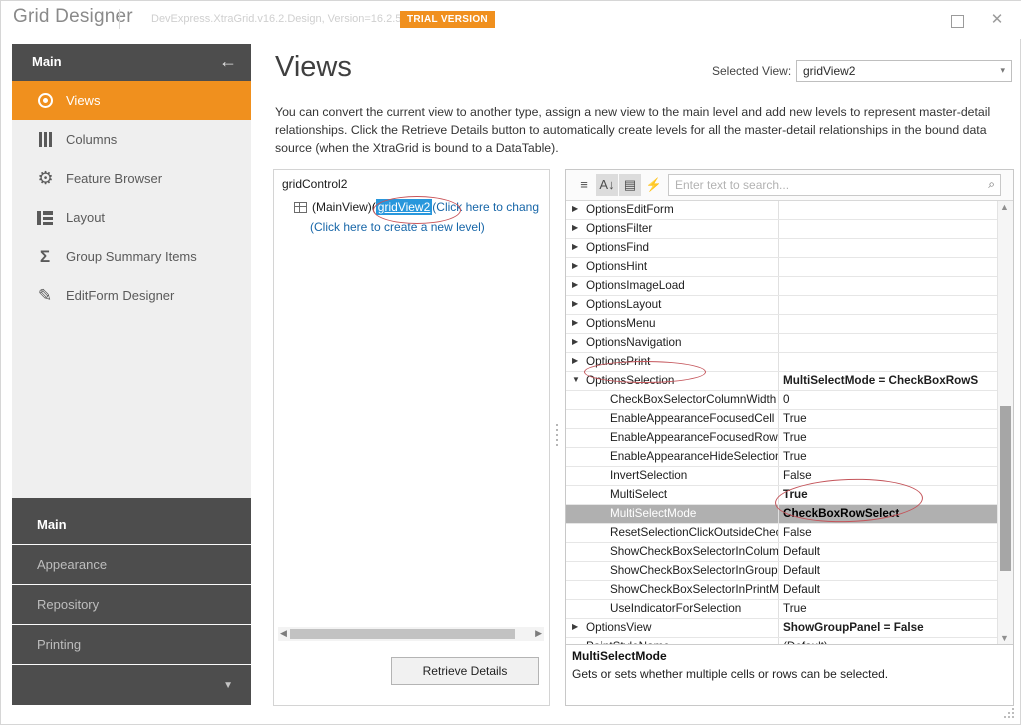 The height and width of the screenshot is (725, 1021). I want to click on property-name: OptionsNavigation, so click(634, 342).